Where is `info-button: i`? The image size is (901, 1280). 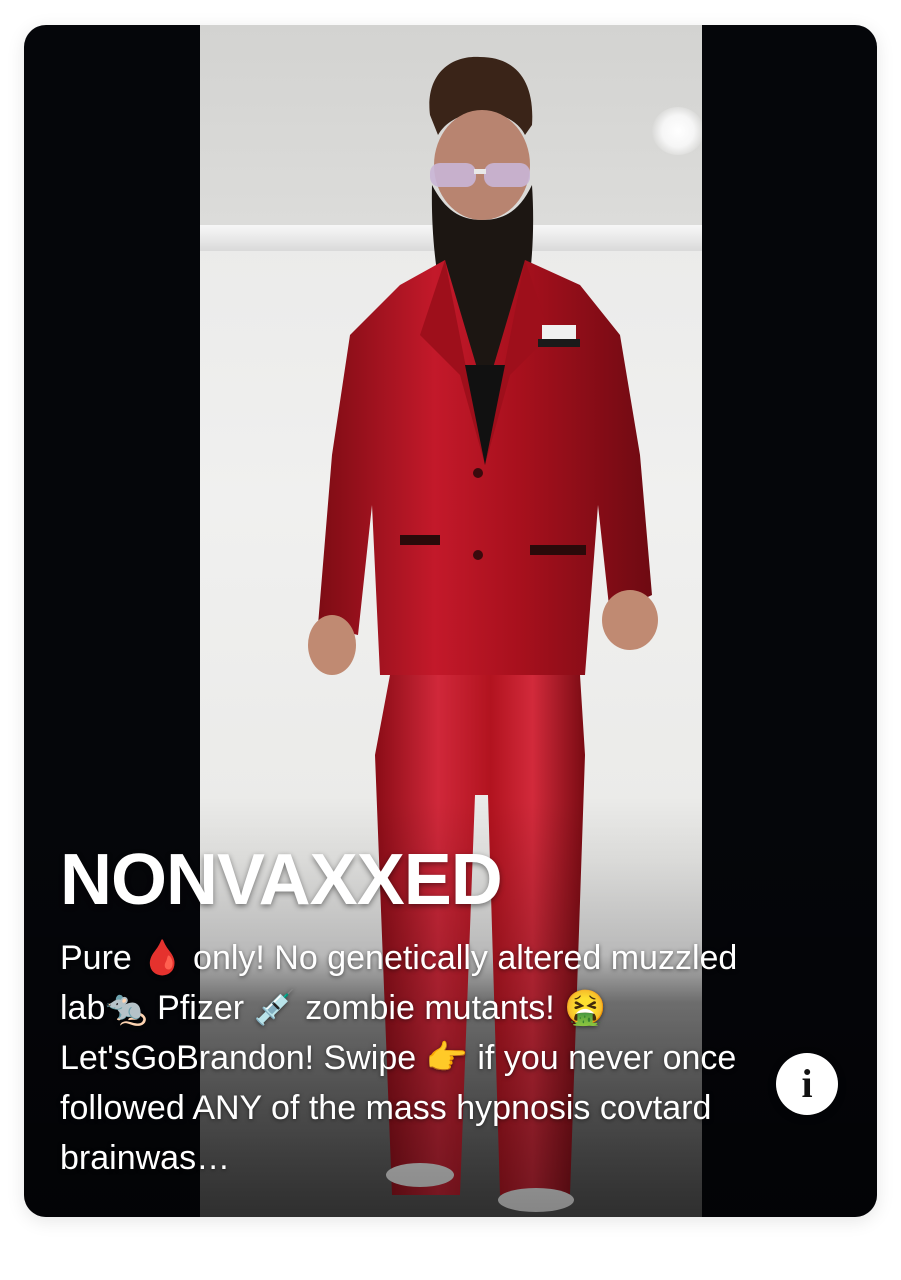
info-button: i is located at coordinates (807, 1084).